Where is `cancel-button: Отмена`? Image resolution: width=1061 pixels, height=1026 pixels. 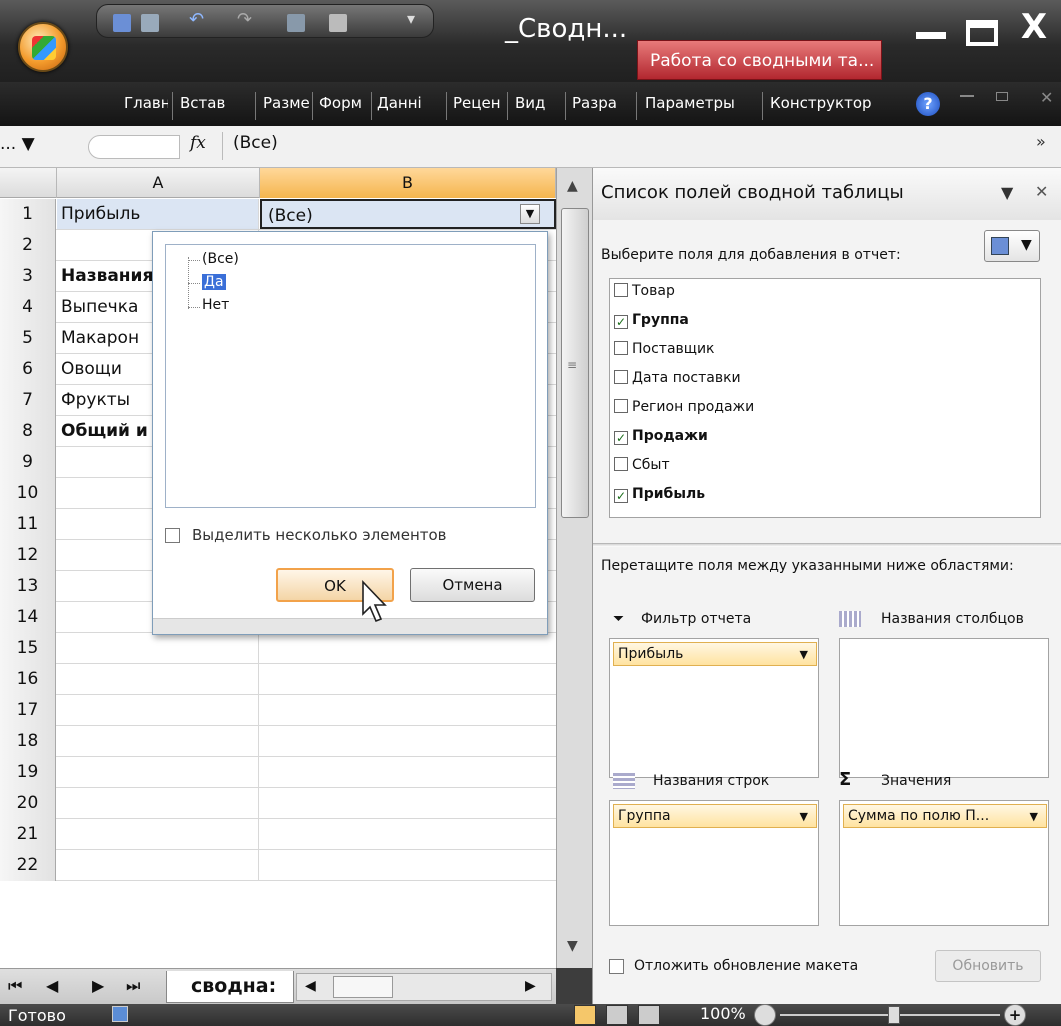
cancel-button: Отмена is located at coordinates (472, 585).